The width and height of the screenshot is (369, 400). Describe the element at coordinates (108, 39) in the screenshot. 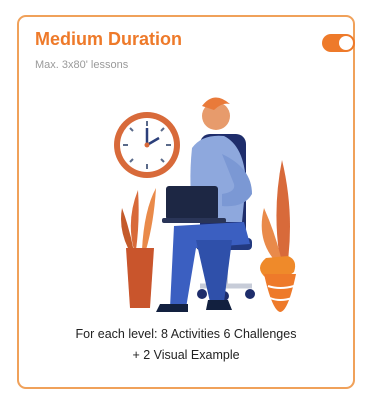

I see `card-title: Medium Duration` at that location.